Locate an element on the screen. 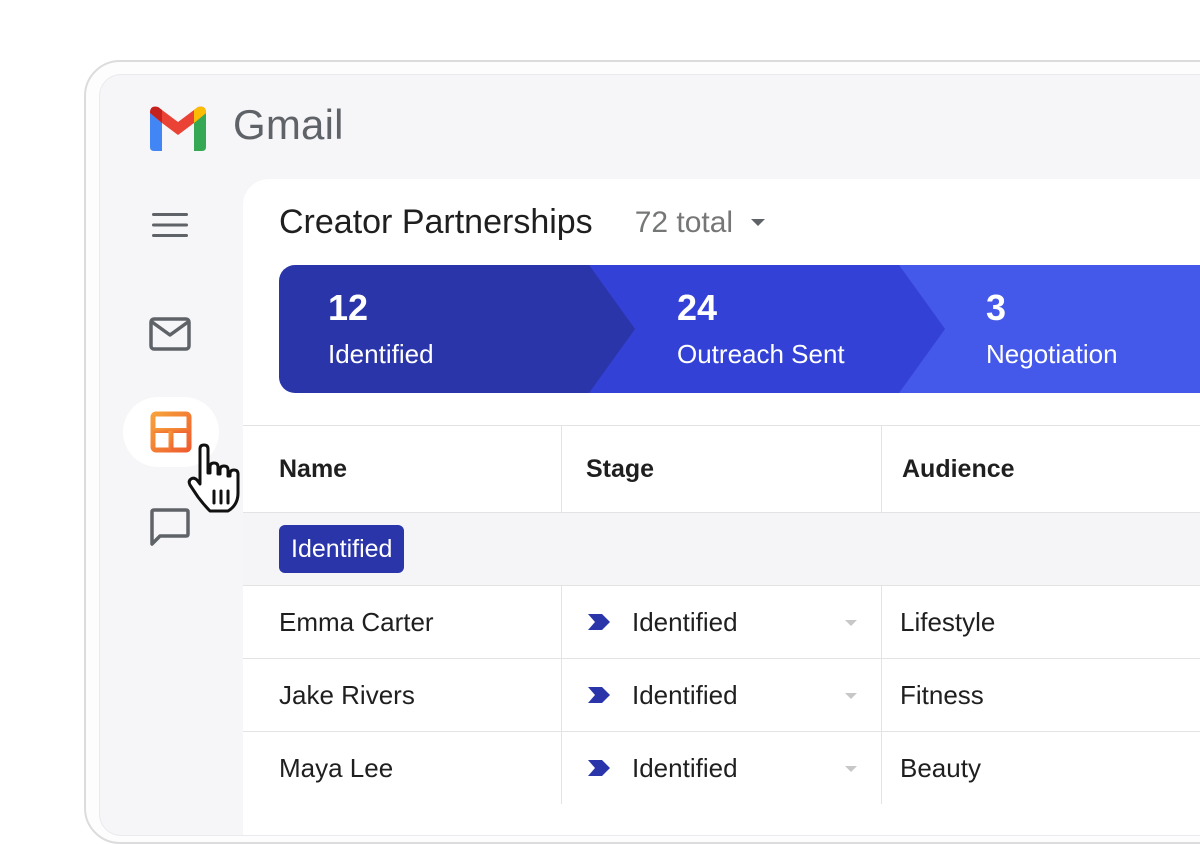 Image resolution: width=1200 pixels, height=844 pixels. stage-count: 12 is located at coordinates (348, 307).